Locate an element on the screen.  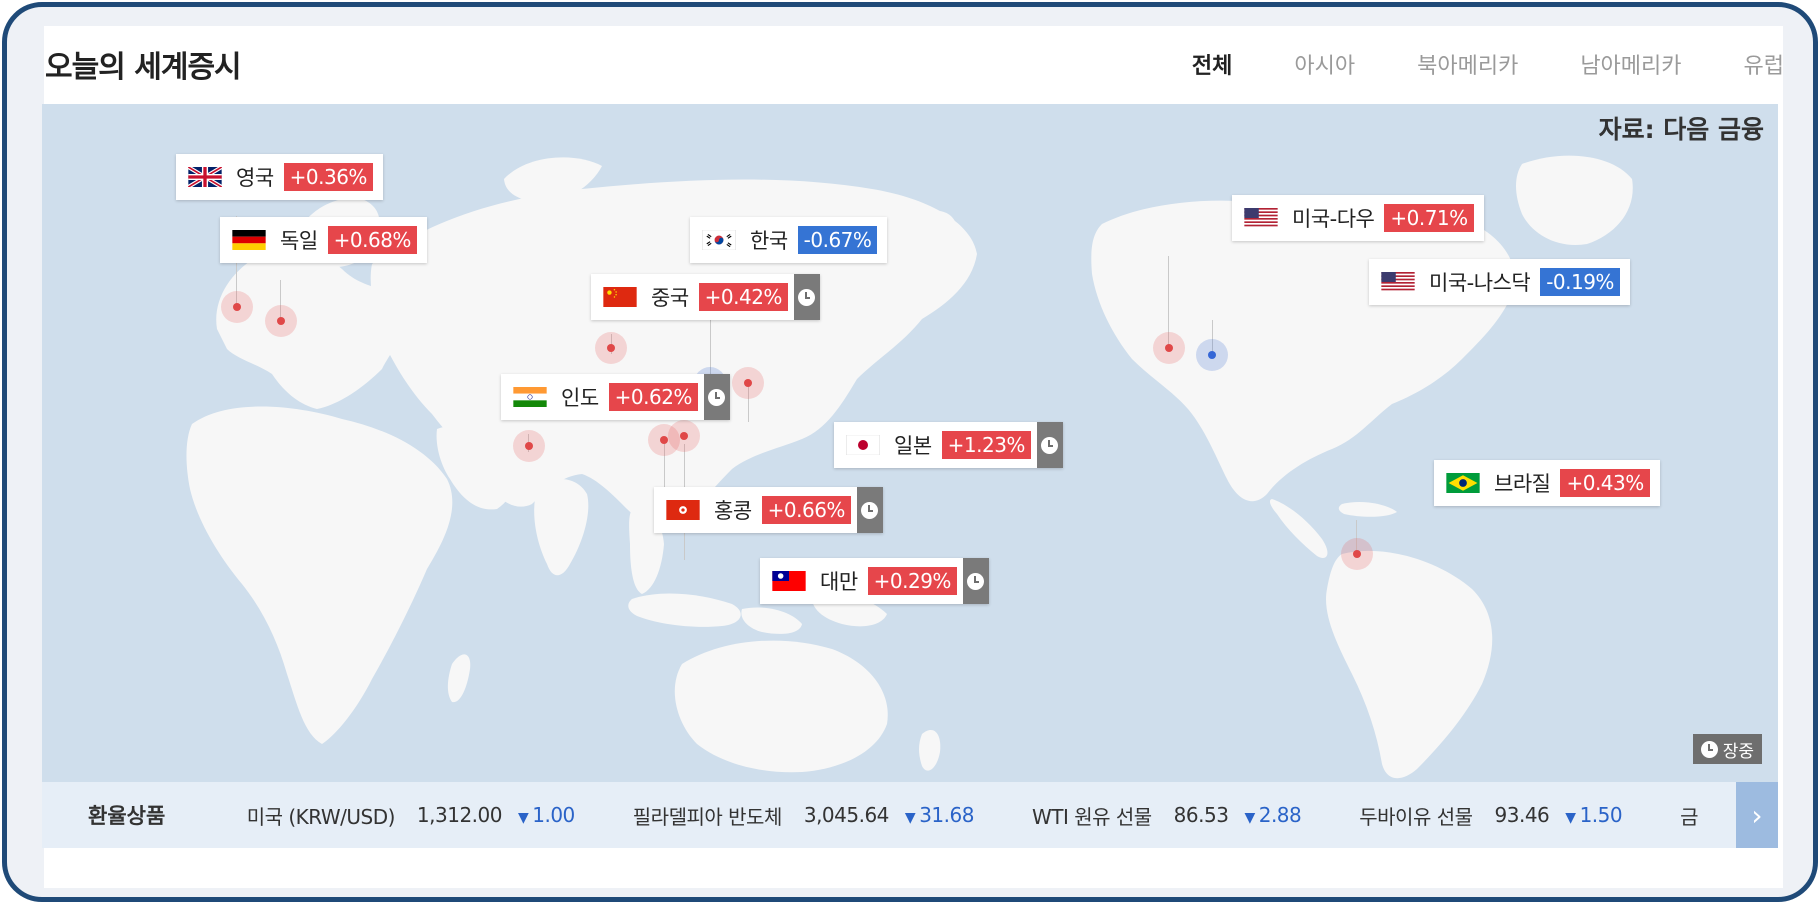
market-country: 독일 is located at coordinates (299, 241).